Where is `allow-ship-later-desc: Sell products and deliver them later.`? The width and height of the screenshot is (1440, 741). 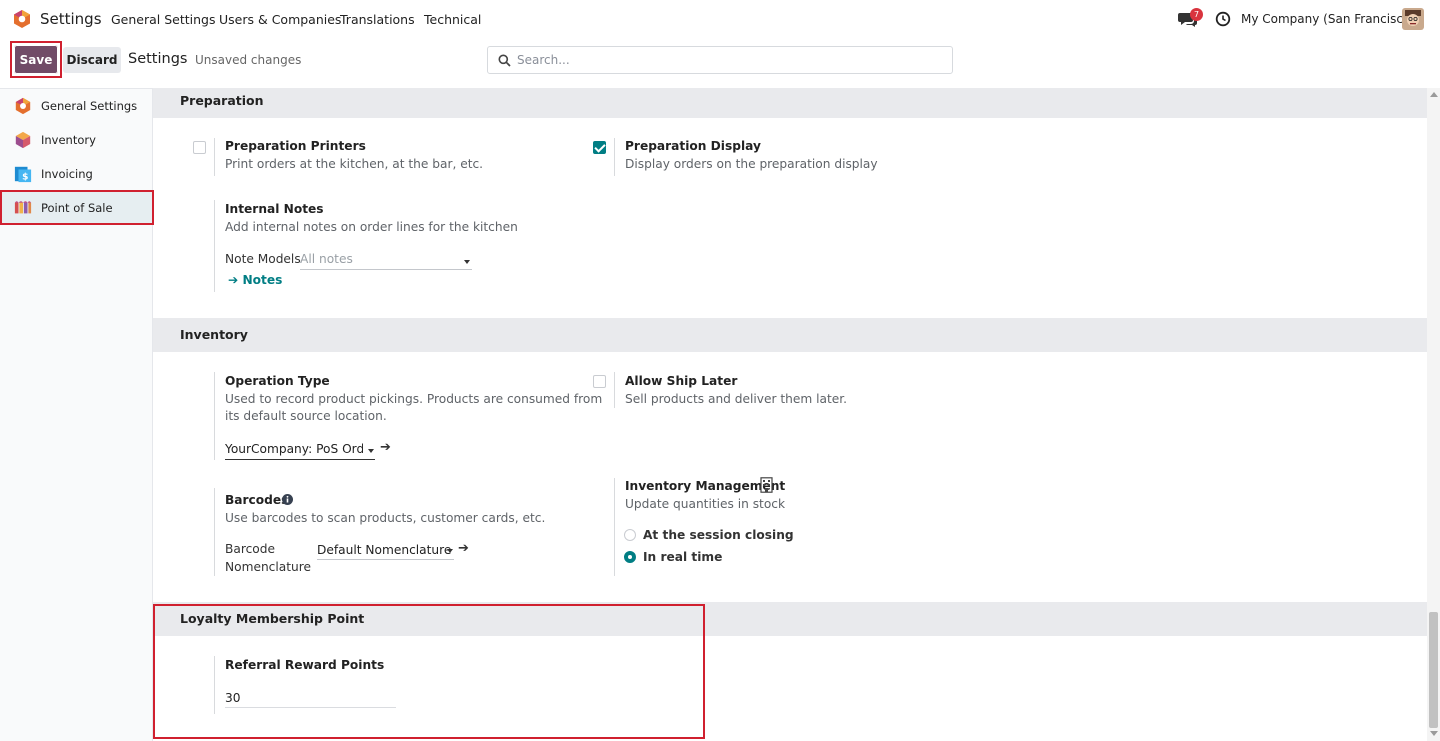
allow-ship-later-desc: Sell products and deliver them later. is located at coordinates (736, 399).